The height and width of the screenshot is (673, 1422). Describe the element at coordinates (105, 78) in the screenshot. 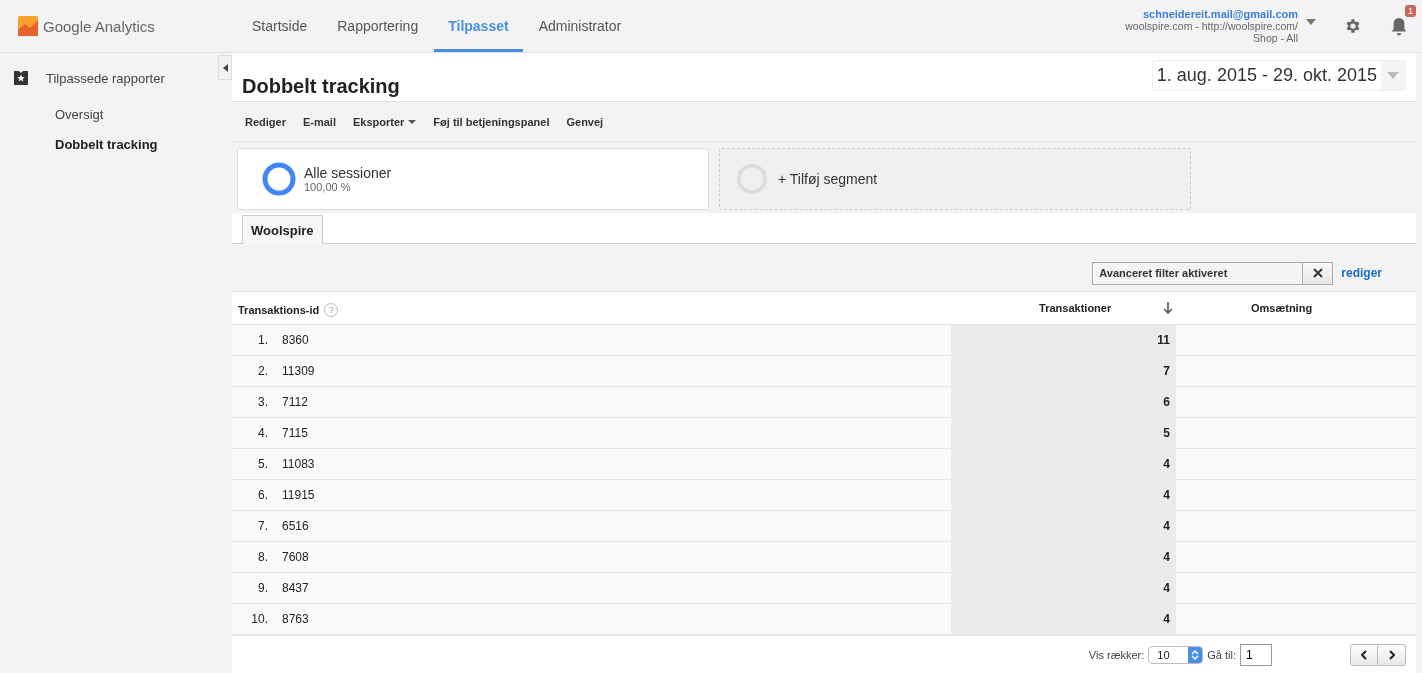

I see `sidebar-section: Tilpassede rapporter` at that location.